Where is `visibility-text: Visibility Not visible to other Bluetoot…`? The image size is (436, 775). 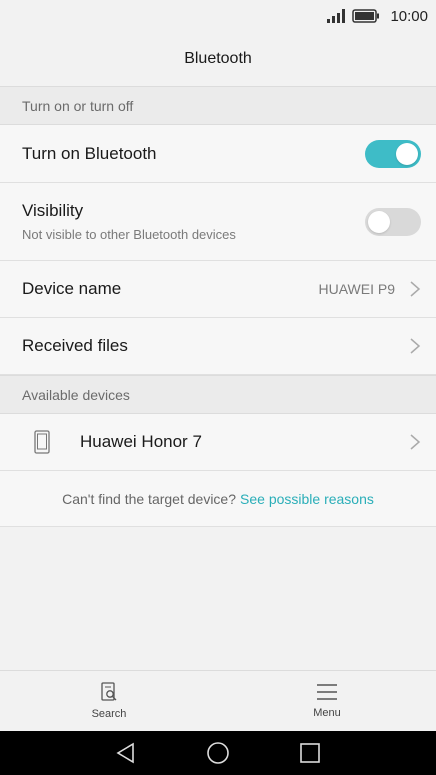 visibility-text: Visibility Not visible to other Bluetoot… is located at coordinates (129, 221).